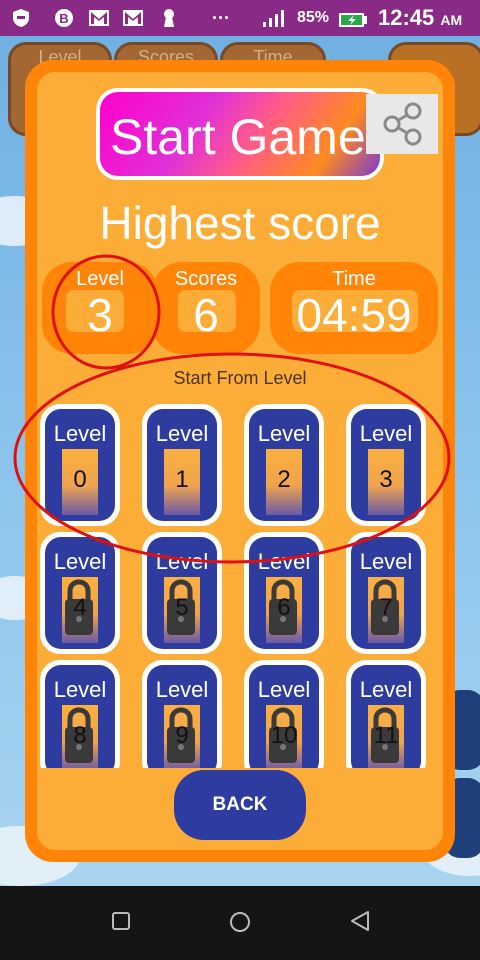  I want to click on level-tile-body: Level 10, so click(284, 716).